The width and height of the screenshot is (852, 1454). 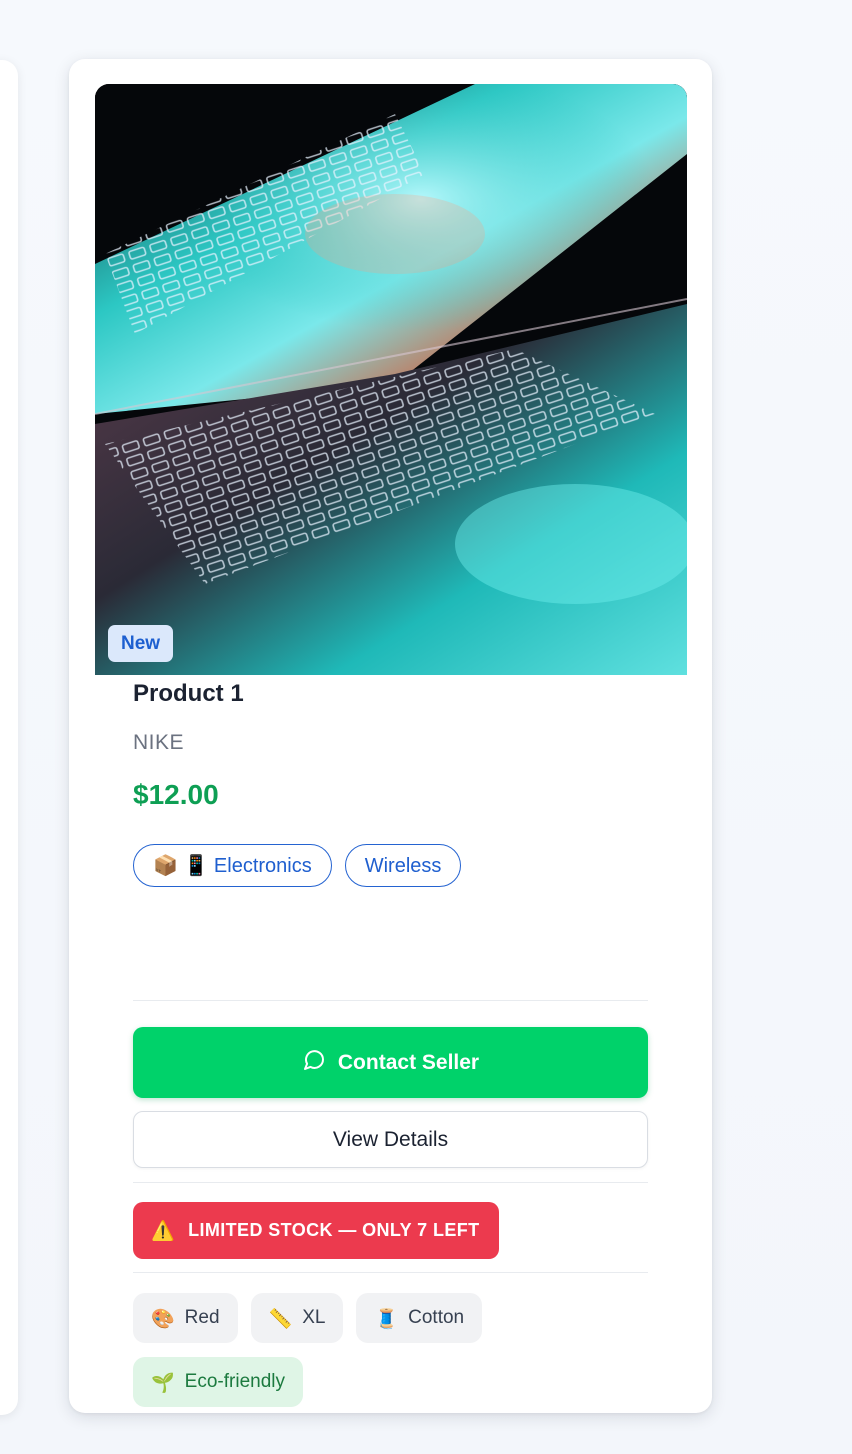 I want to click on category-tags: 📦 📱 Electronics Wireless, so click(x=297, y=865).